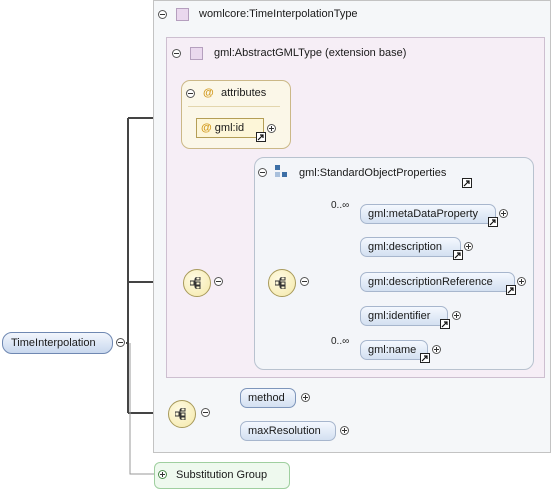 The image size is (553, 492). I want to click on element-label: gml:description, so click(405, 247).